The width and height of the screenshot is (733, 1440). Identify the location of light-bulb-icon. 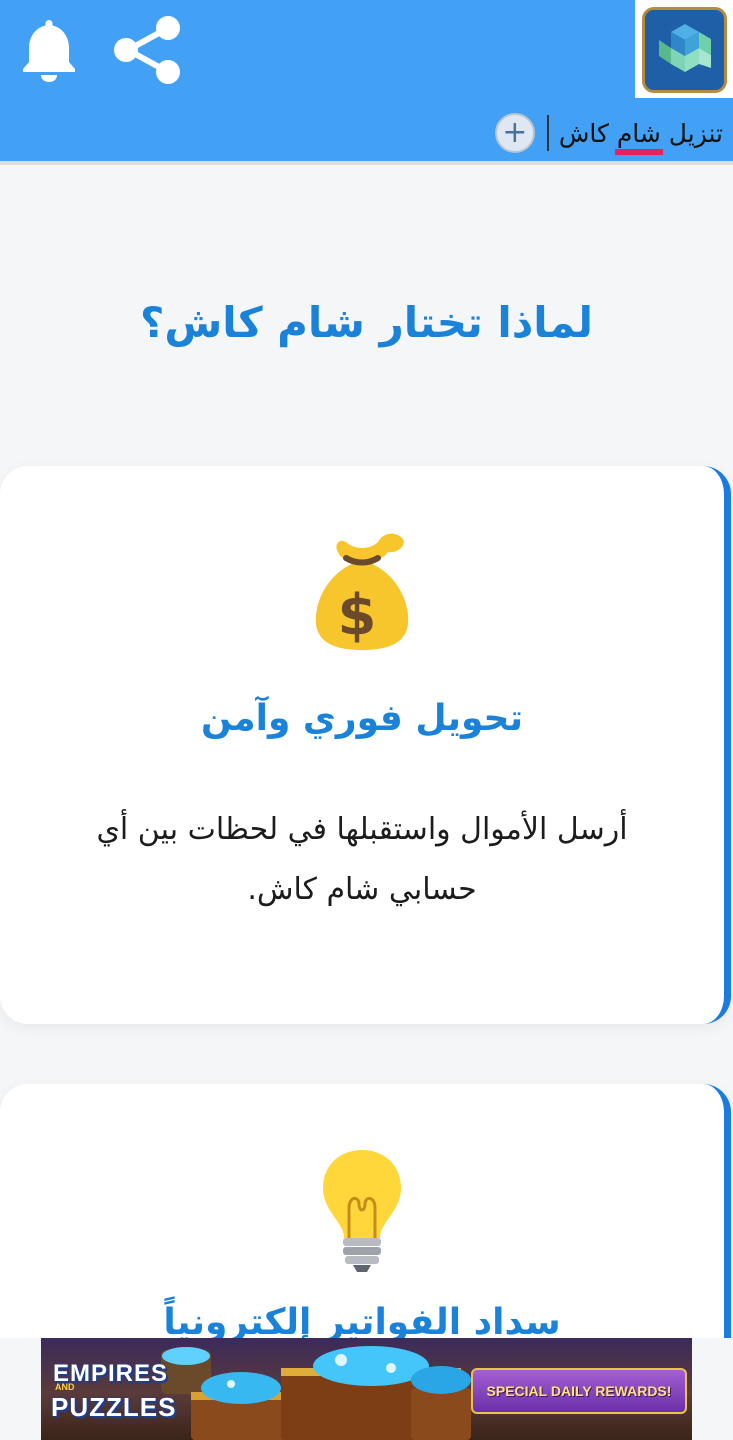
(362, 1212).